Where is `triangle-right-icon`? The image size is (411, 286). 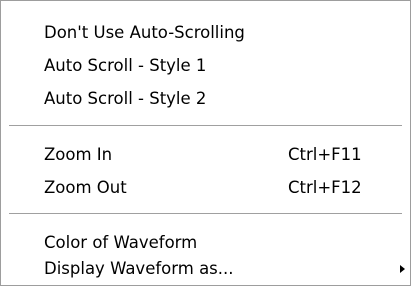
triangle-right-icon is located at coordinates (402, 269).